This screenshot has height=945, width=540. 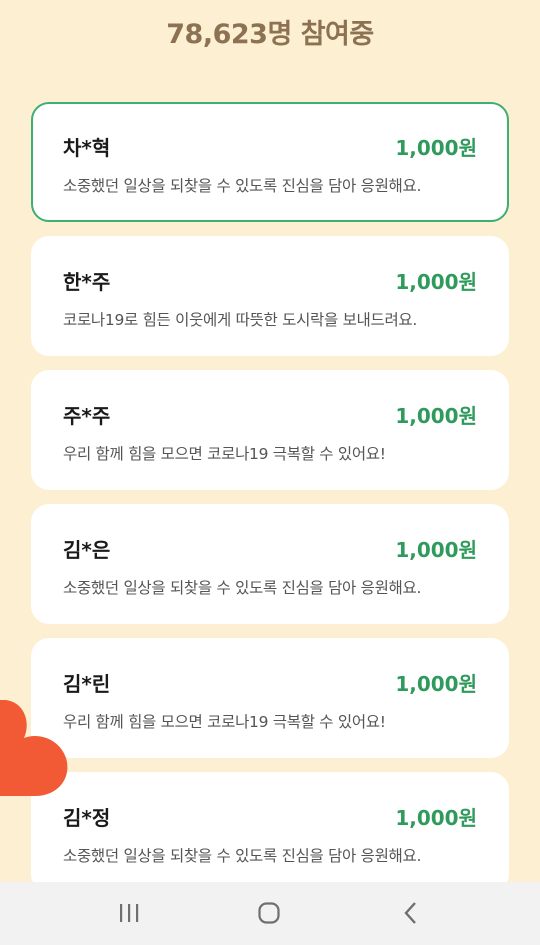 What do you see at coordinates (87, 148) in the screenshot?
I see `cheer-card-name: 차*혁` at bounding box center [87, 148].